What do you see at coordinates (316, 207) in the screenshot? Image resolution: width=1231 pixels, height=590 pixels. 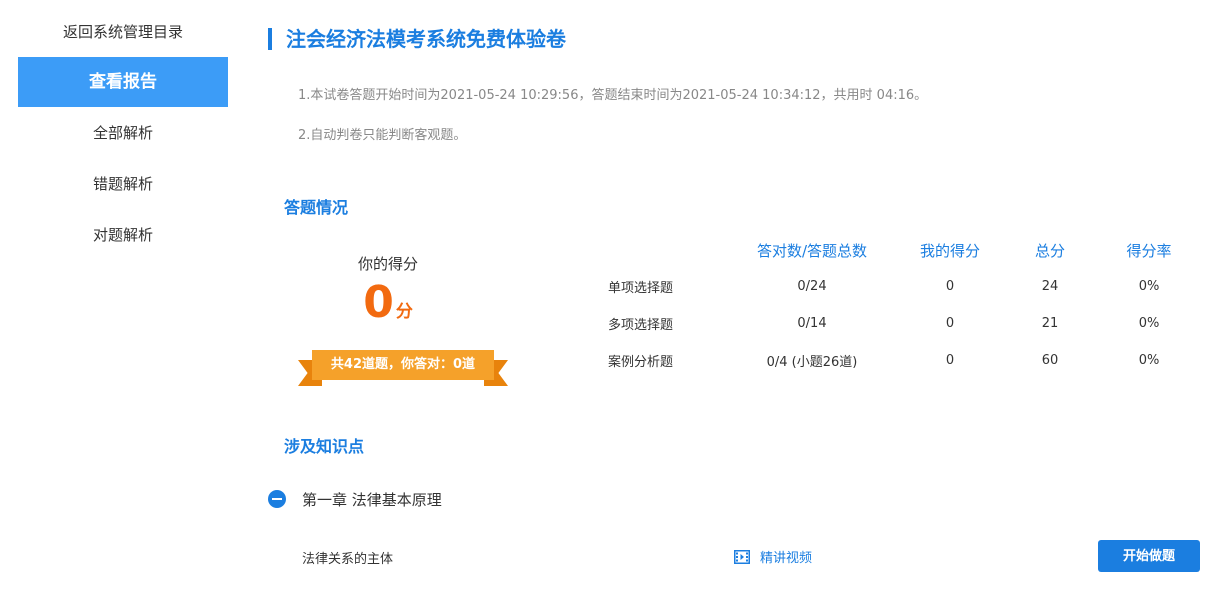 I see `answer-section-title: 答题情况` at bounding box center [316, 207].